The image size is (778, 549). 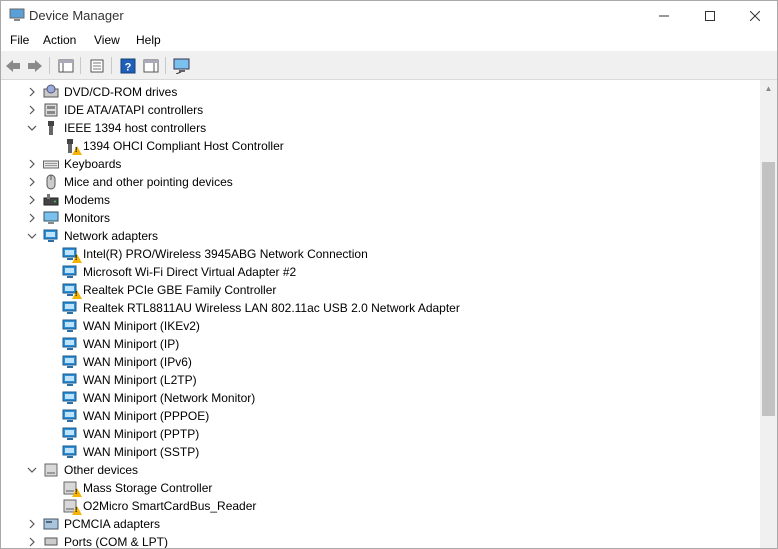 I want to click on tree-item: Ports (COM & LPT), so click(x=105, y=540).